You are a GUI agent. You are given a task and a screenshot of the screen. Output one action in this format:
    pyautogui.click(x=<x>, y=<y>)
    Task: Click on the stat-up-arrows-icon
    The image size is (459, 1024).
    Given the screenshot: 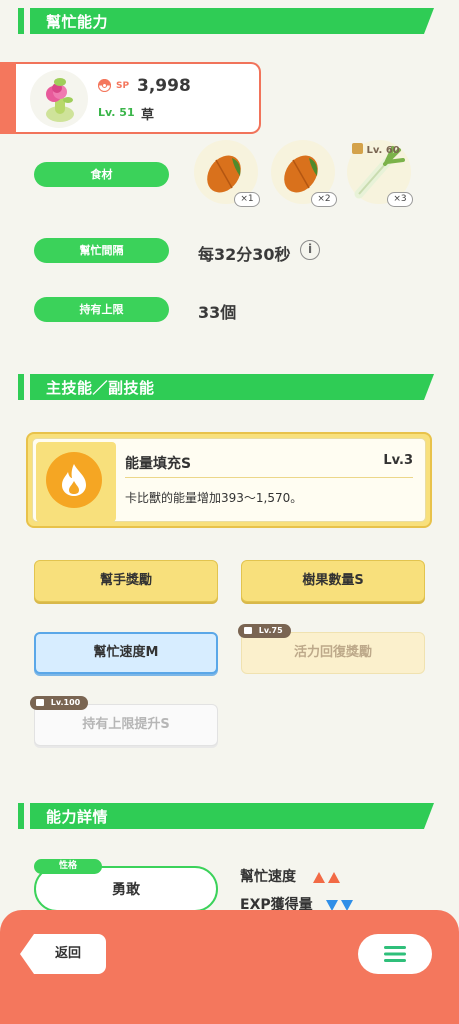 What is the action you would take?
    pyautogui.click(x=328, y=877)
    